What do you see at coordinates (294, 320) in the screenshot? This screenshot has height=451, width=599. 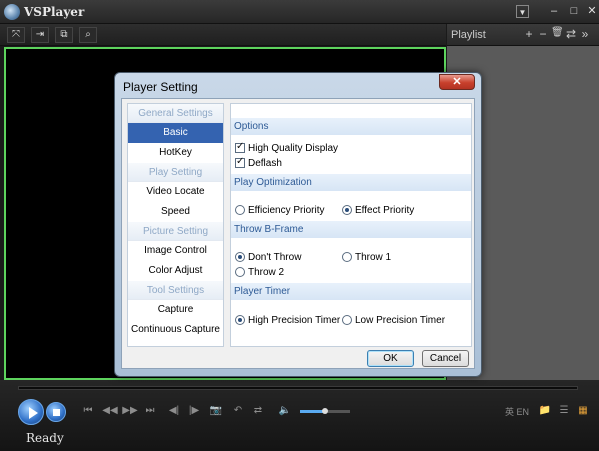 I see `high-precision-timer-label: High Precision Timer` at bounding box center [294, 320].